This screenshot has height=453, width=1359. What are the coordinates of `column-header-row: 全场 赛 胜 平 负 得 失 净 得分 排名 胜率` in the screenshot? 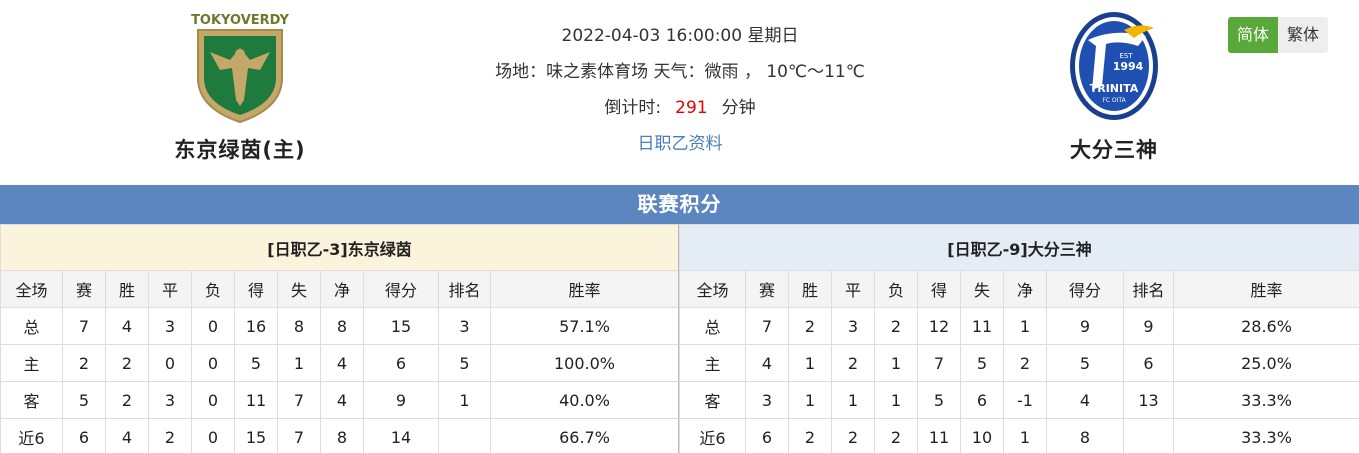 It's located at (339, 289).